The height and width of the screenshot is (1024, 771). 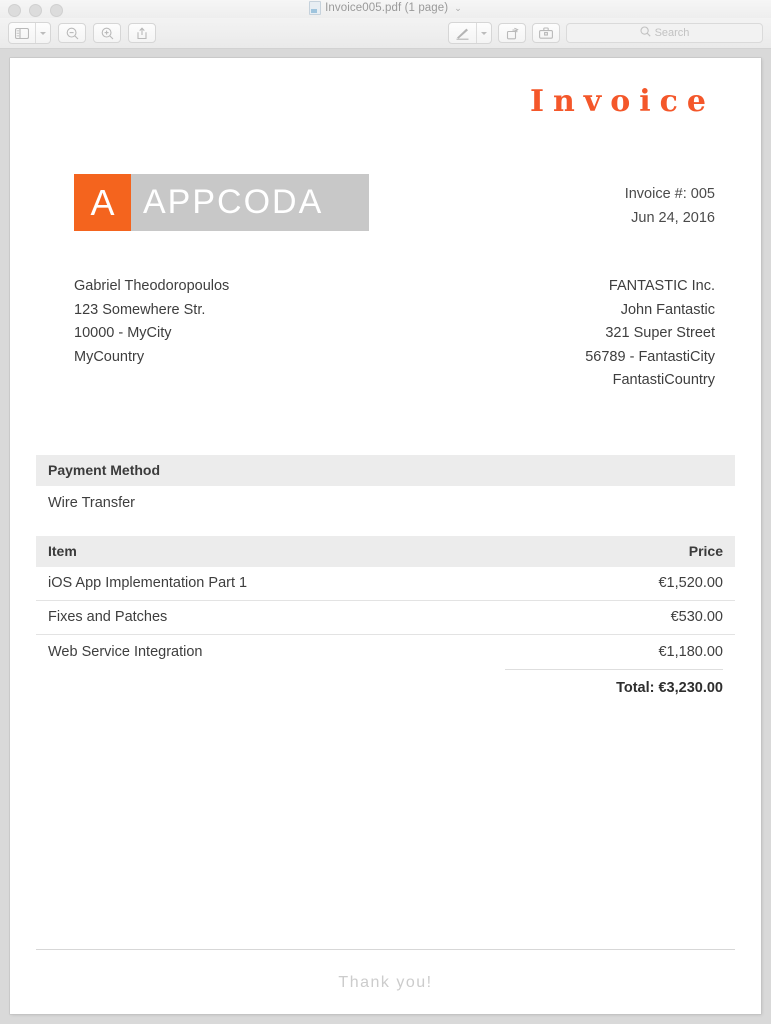 I want to click on sidebar-dropdown-button, so click(x=42, y=33).